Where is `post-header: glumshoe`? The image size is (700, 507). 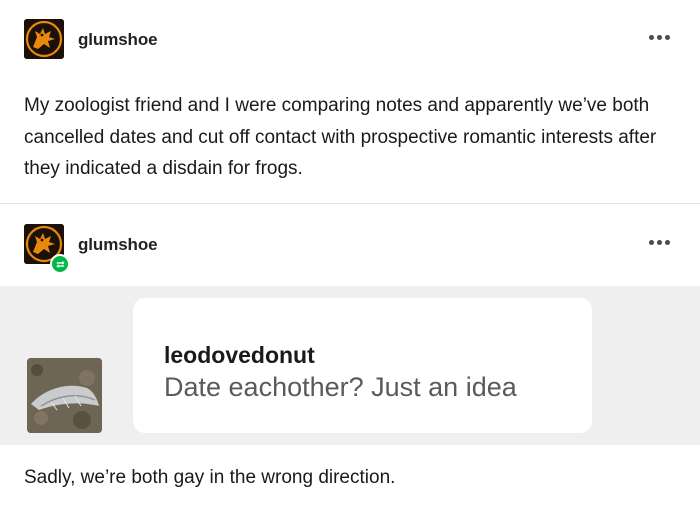
post-header: glumshoe is located at coordinates (350, 39).